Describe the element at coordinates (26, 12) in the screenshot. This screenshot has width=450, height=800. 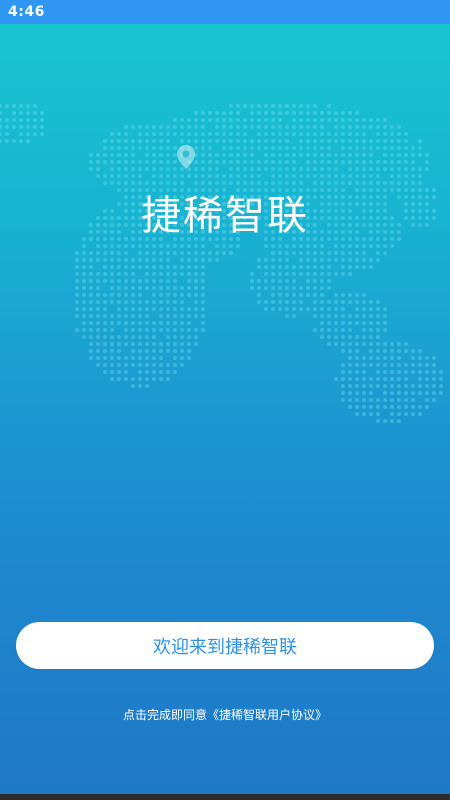
I see `status-time: 4:46` at that location.